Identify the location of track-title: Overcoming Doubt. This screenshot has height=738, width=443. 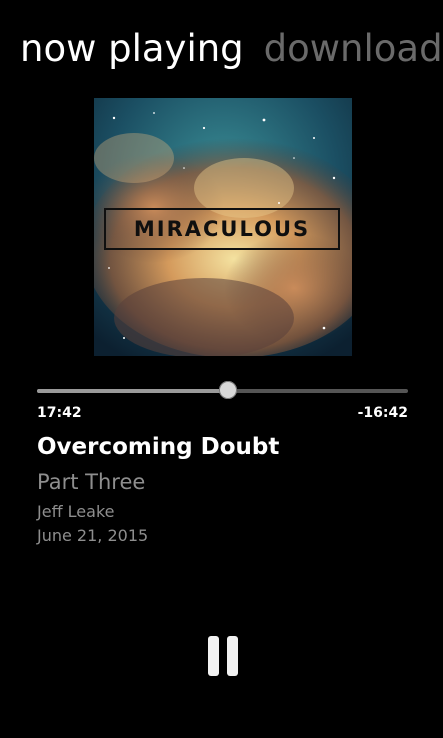
(158, 447).